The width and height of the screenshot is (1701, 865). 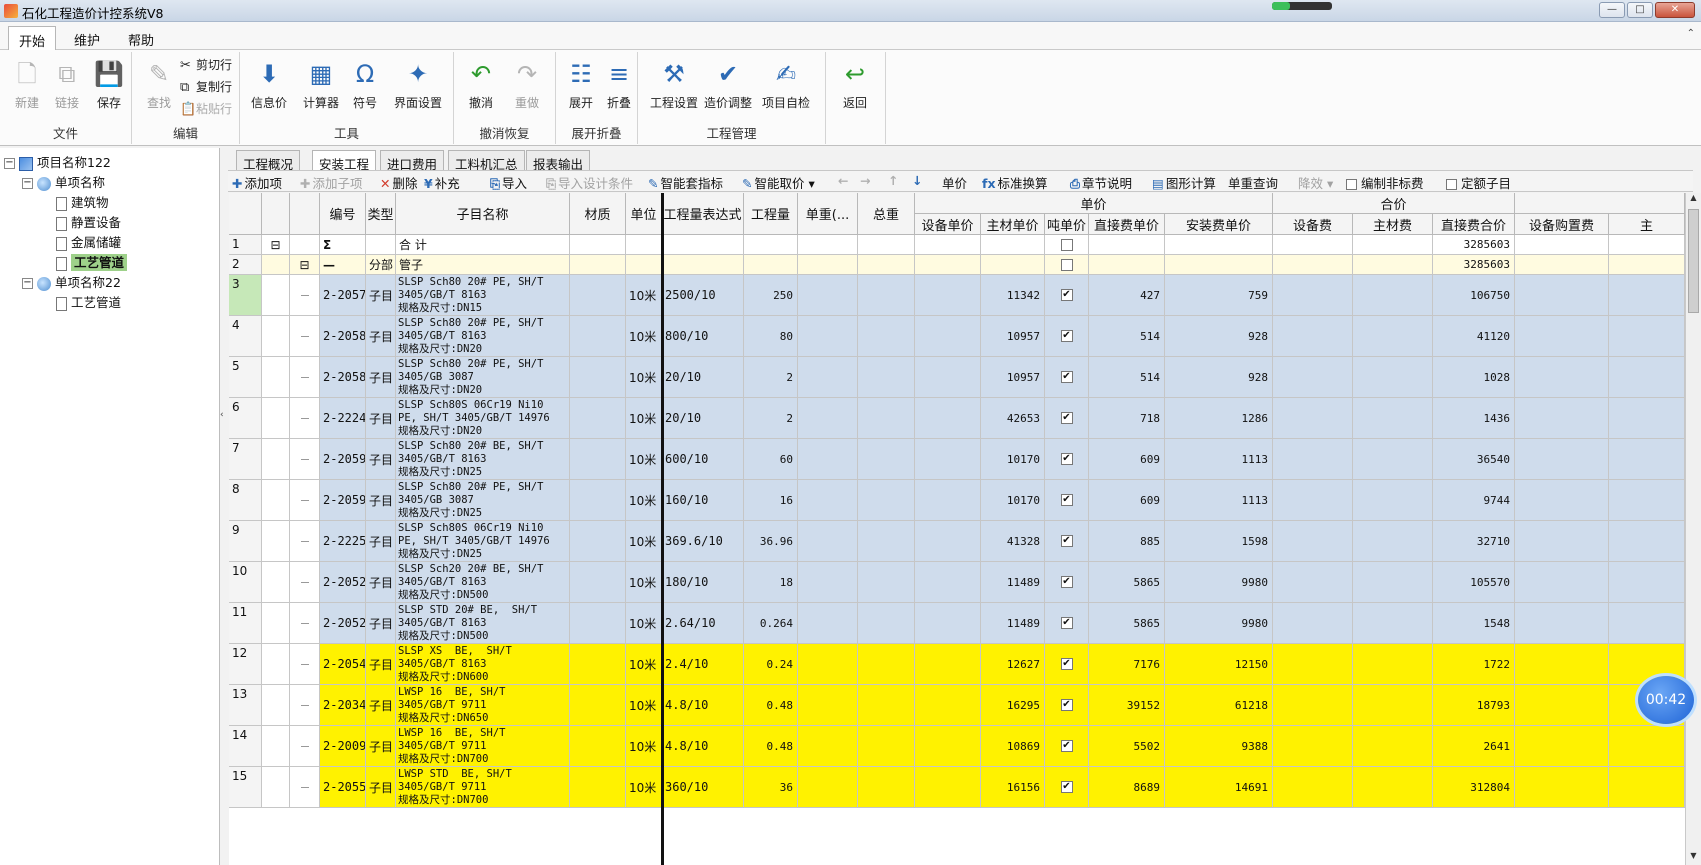 What do you see at coordinates (1219, 295) in the screenshot?
I see `install-unit-price-cell: 759` at bounding box center [1219, 295].